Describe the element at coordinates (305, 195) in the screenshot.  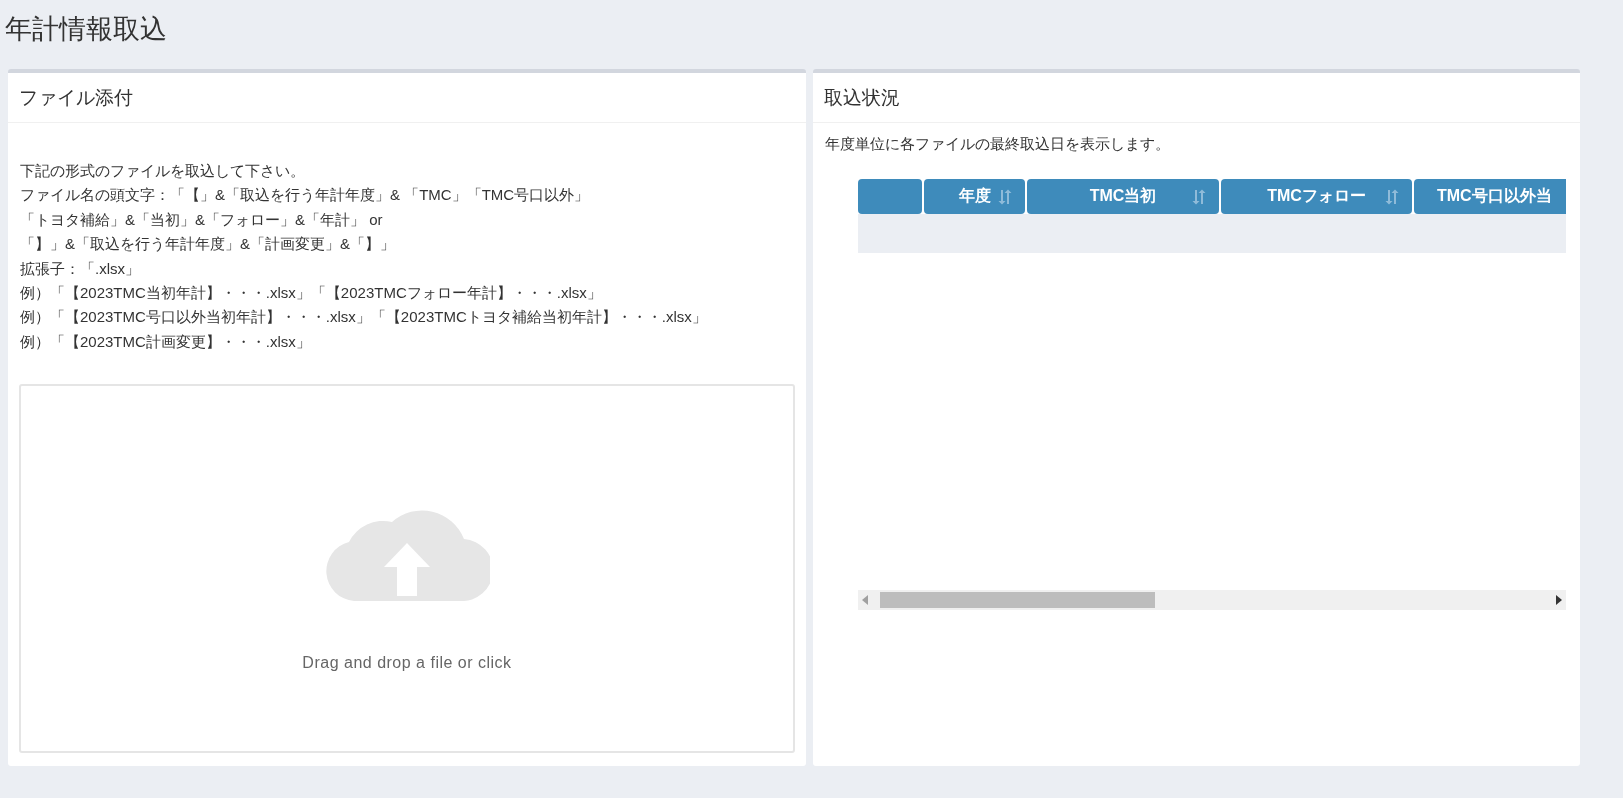
I see `instruction-text: ファイル名の頭文字：「【」&「取込を行う年計年度」& 「TMC」「TMC号口以外」` at that location.